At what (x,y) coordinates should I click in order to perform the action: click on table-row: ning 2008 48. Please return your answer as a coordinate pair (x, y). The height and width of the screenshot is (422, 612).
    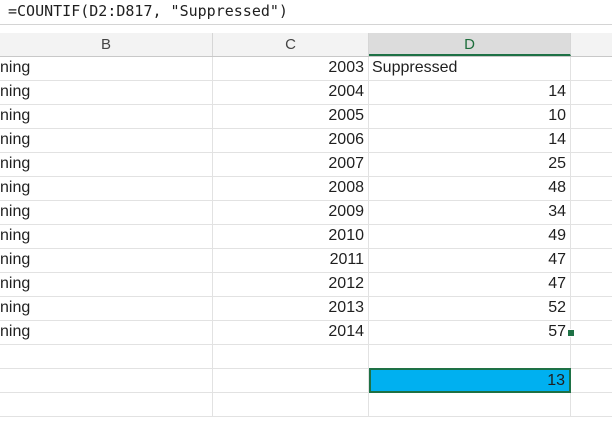
    Looking at the image, I should click on (306, 189).